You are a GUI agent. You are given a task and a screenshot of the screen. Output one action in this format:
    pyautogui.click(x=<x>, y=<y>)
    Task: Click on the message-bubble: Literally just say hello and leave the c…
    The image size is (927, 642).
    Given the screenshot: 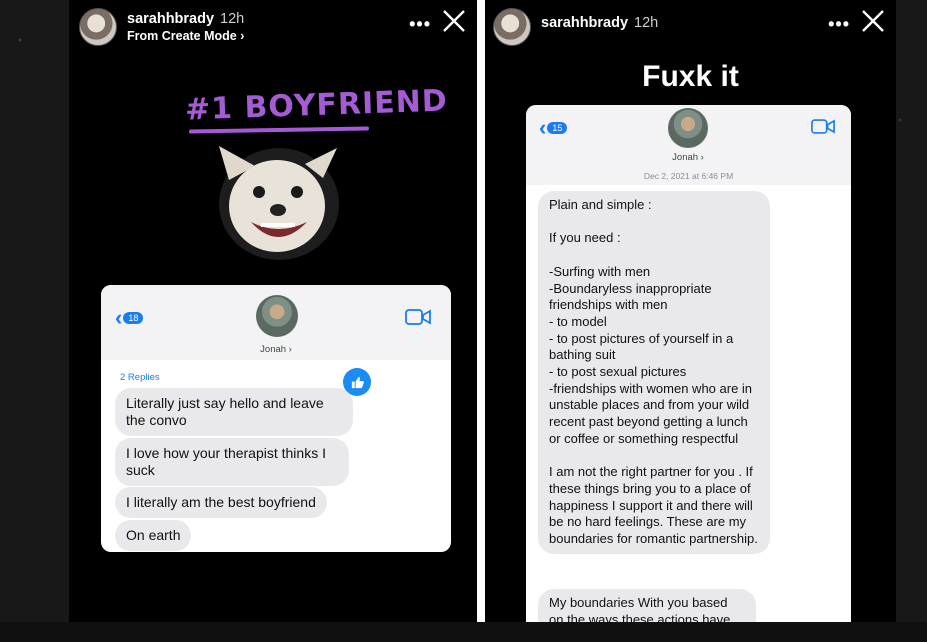 What is the action you would take?
    pyautogui.click(x=234, y=412)
    